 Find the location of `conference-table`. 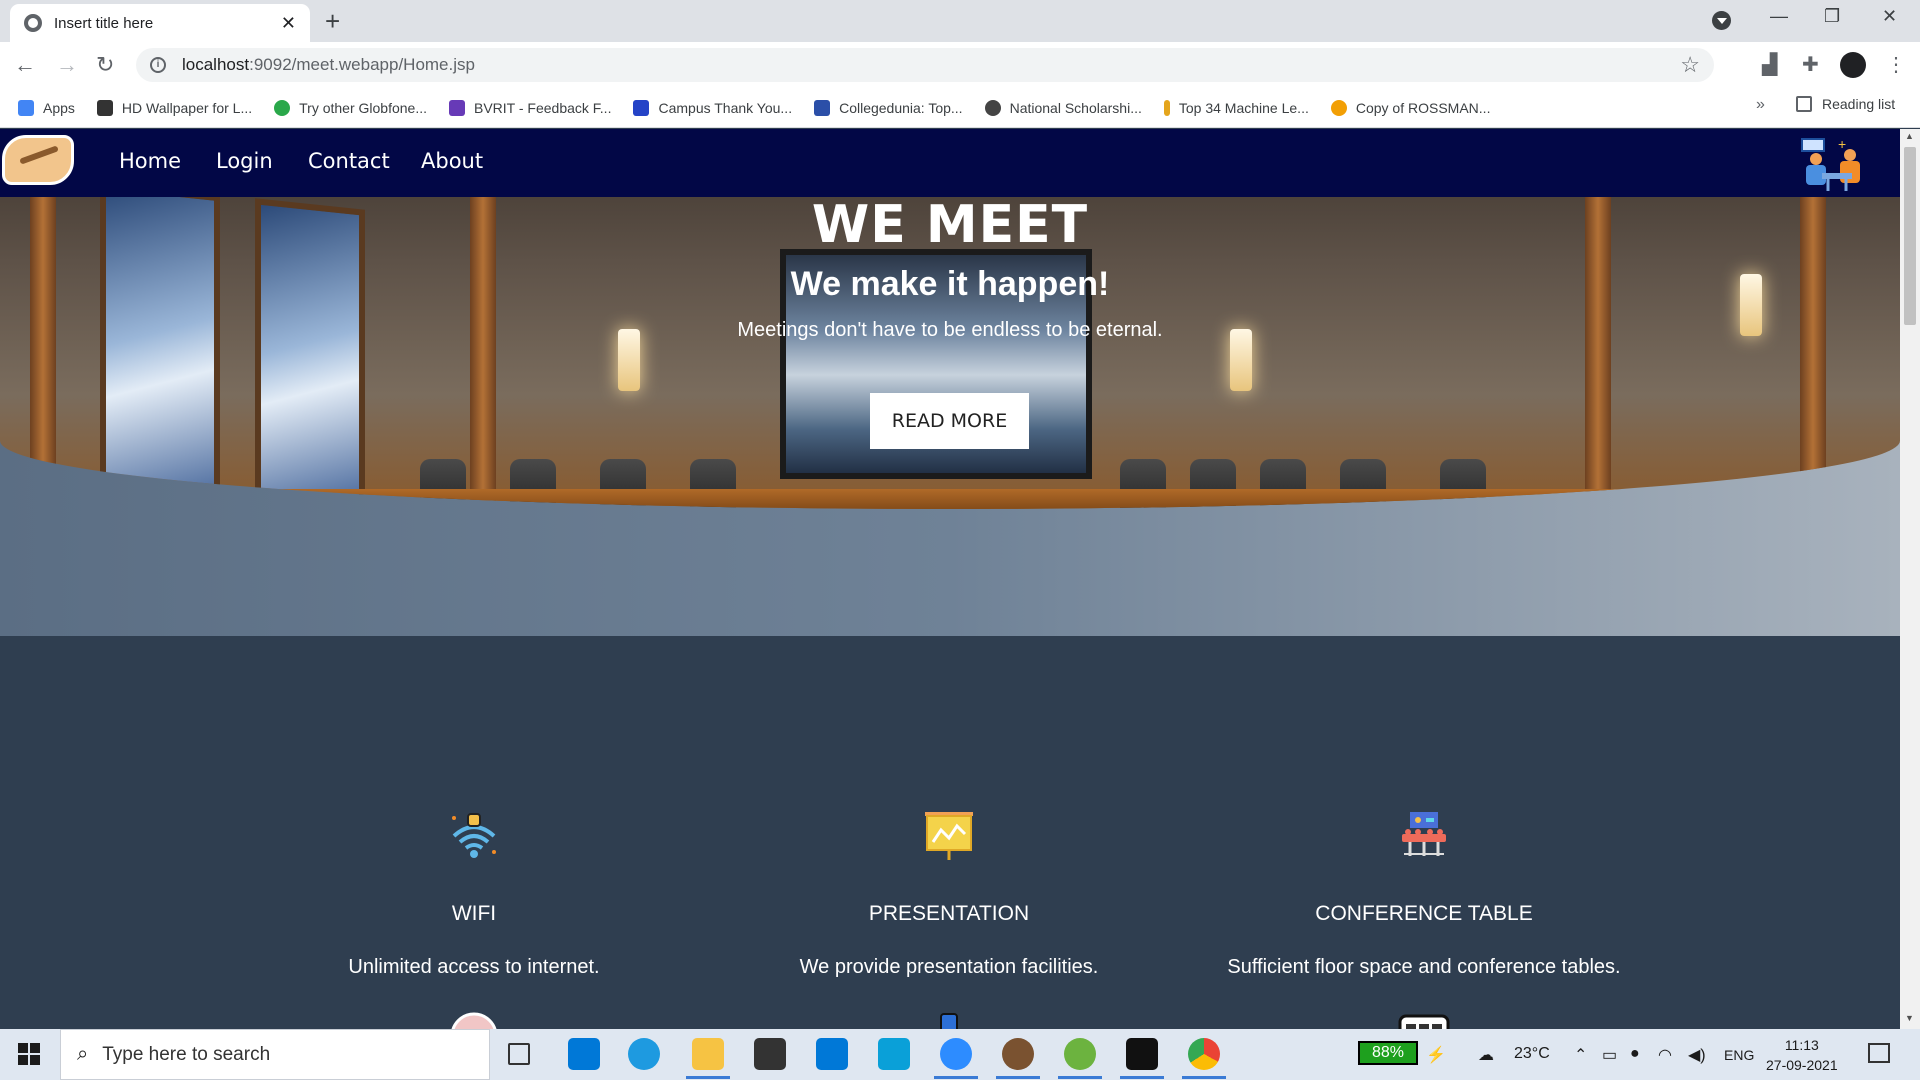

conference-table is located at coordinates (950, 499).